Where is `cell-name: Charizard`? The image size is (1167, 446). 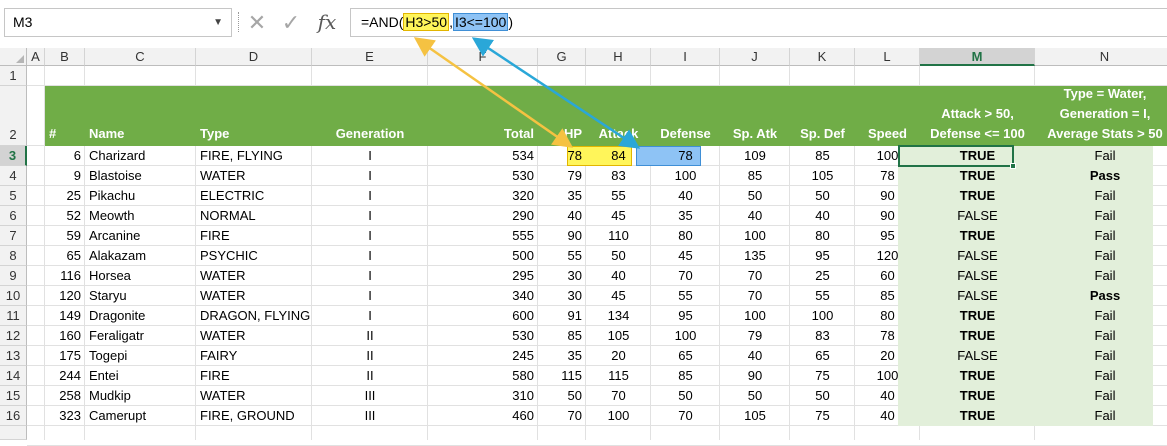
cell-name: Charizard is located at coordinates (140, 156).